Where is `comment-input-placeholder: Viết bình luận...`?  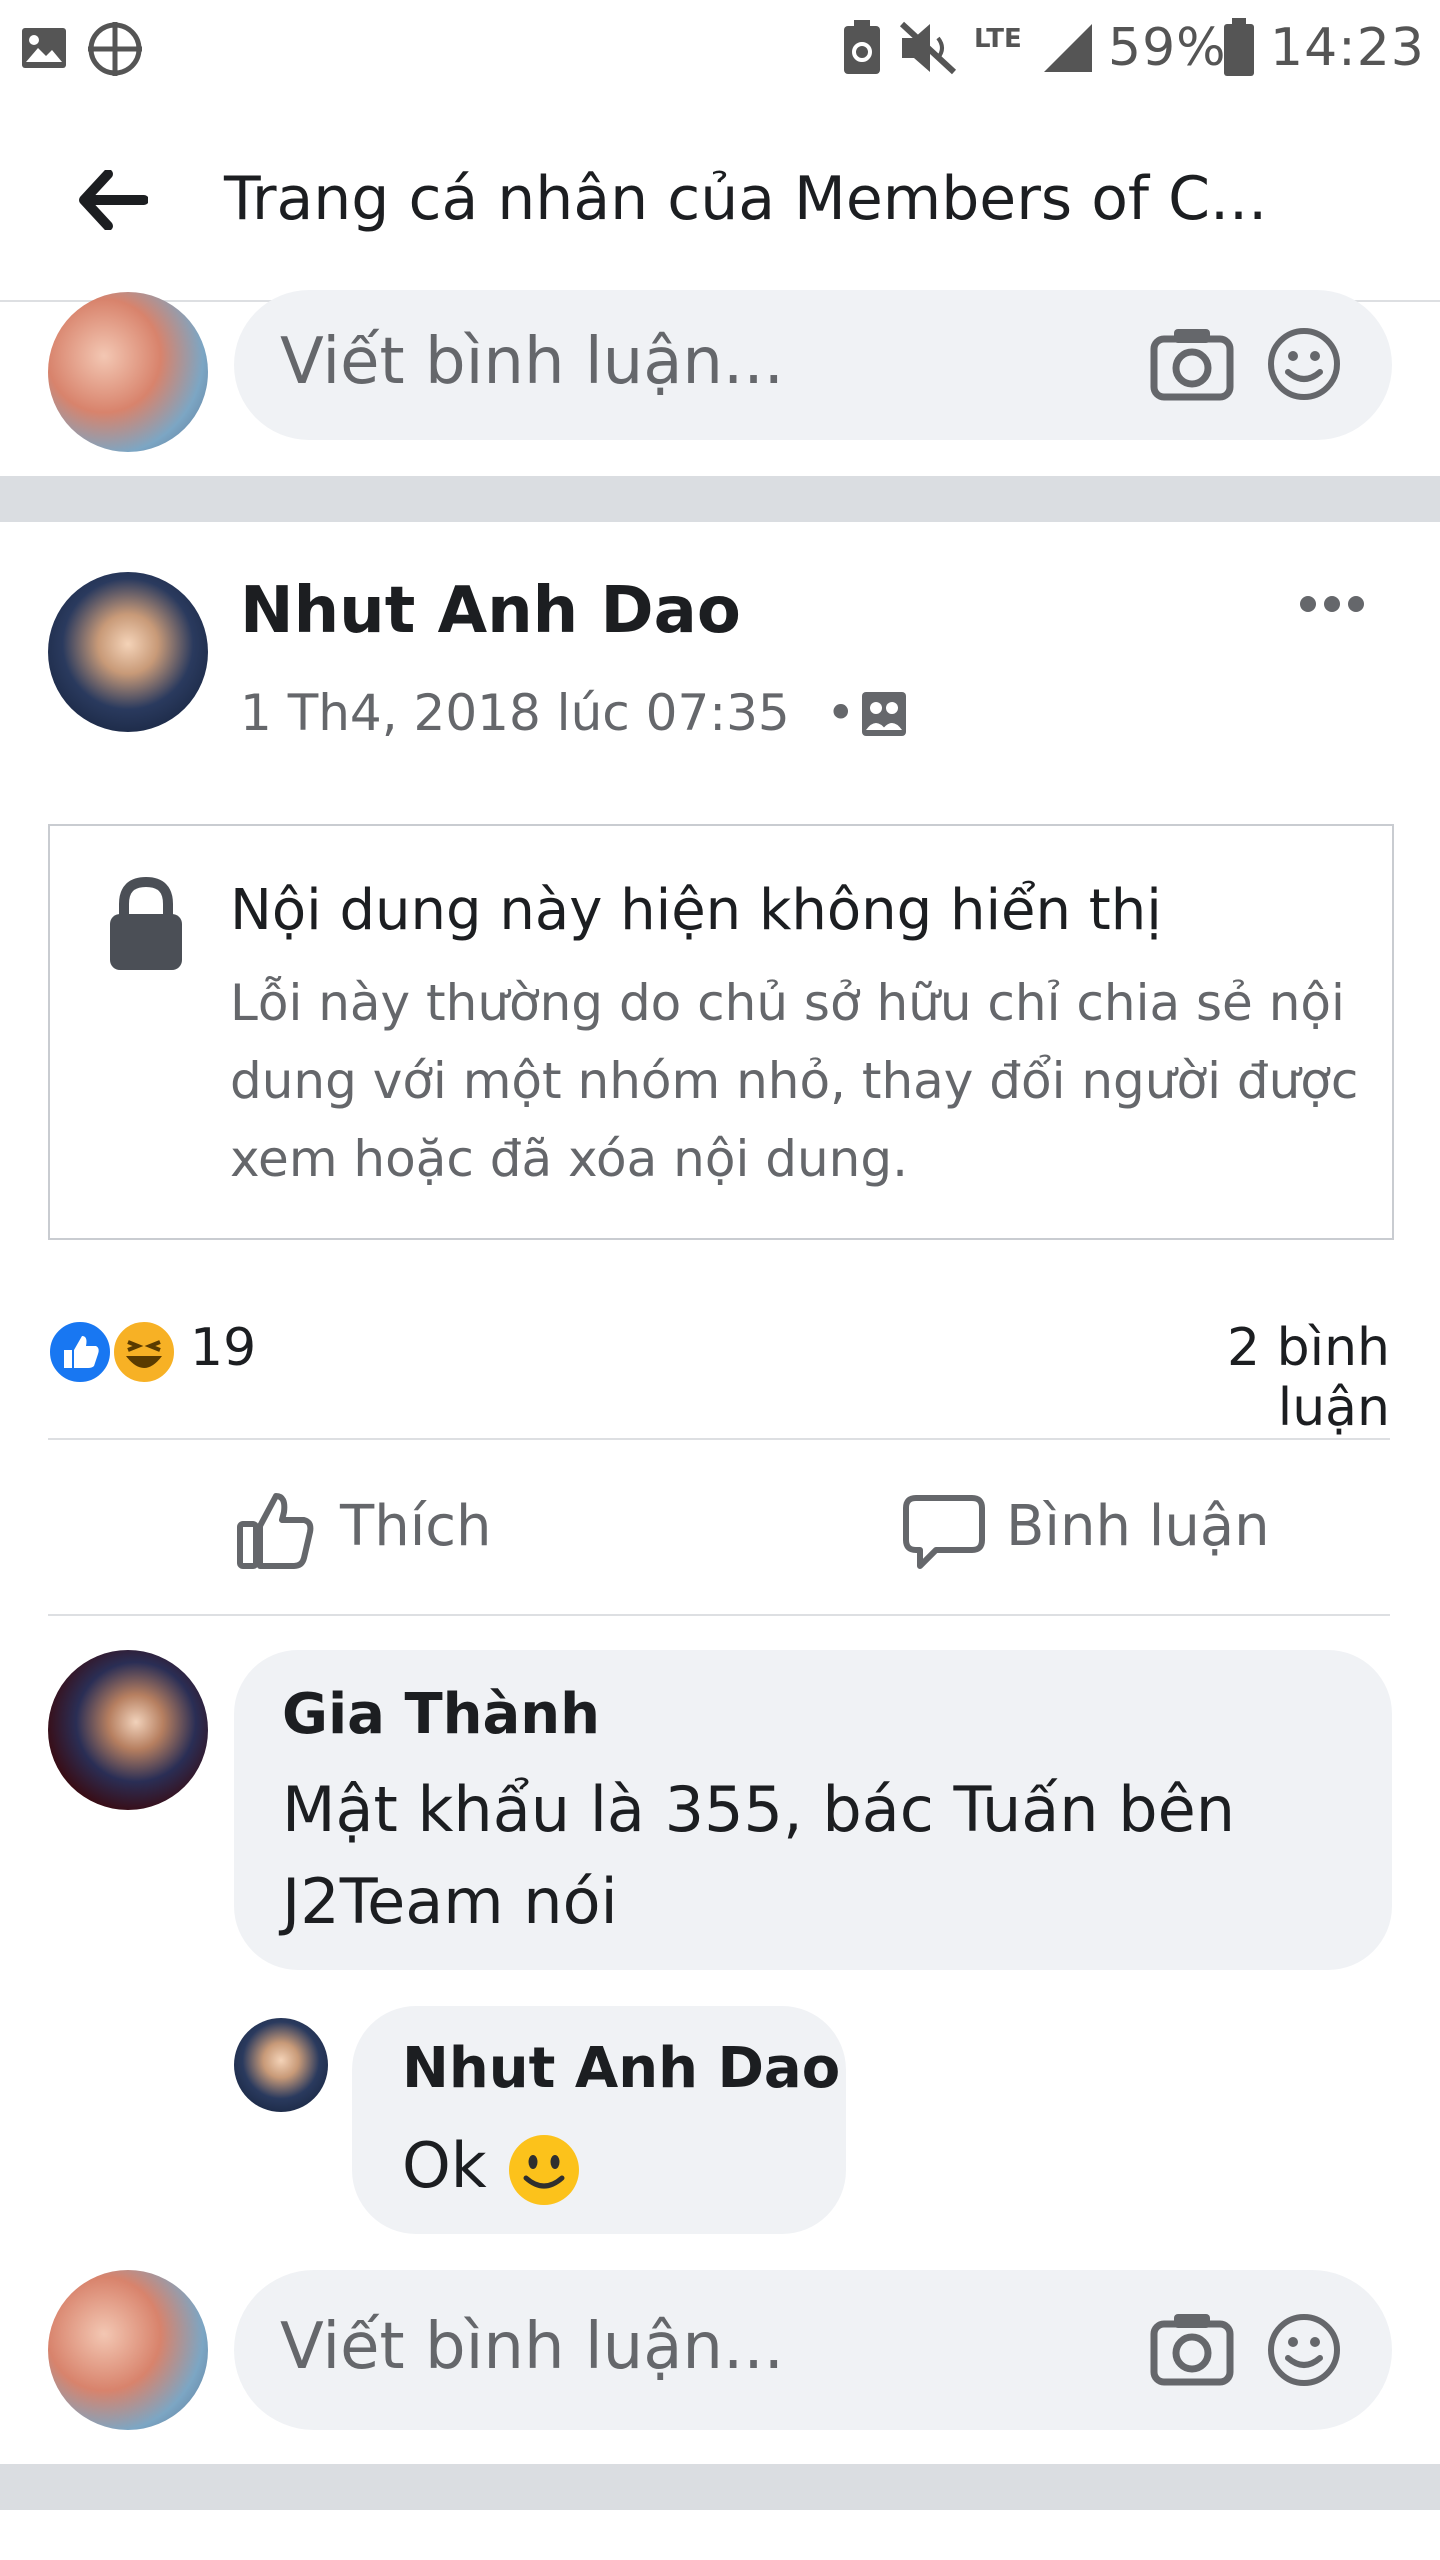
comment-input-placeholder: Viết bình luận... is located at coordinates (532, 362).